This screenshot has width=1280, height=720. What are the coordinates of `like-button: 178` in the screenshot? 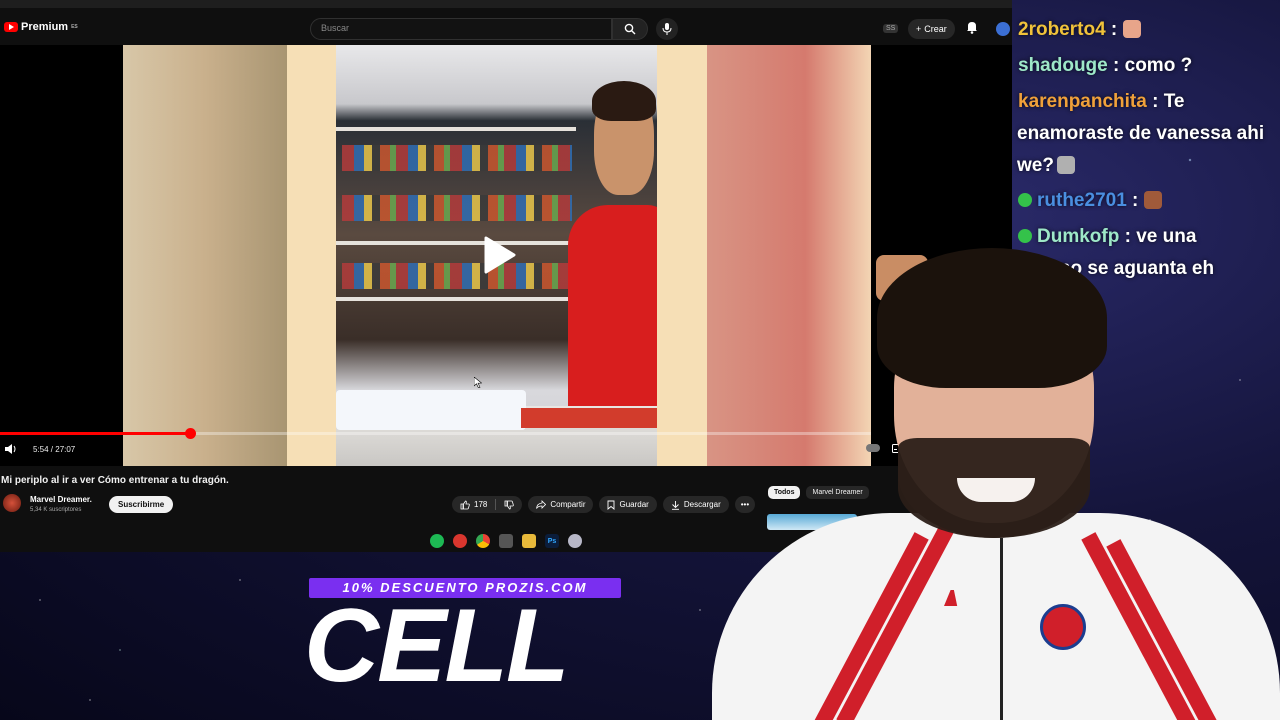 It's located at (473, 504).